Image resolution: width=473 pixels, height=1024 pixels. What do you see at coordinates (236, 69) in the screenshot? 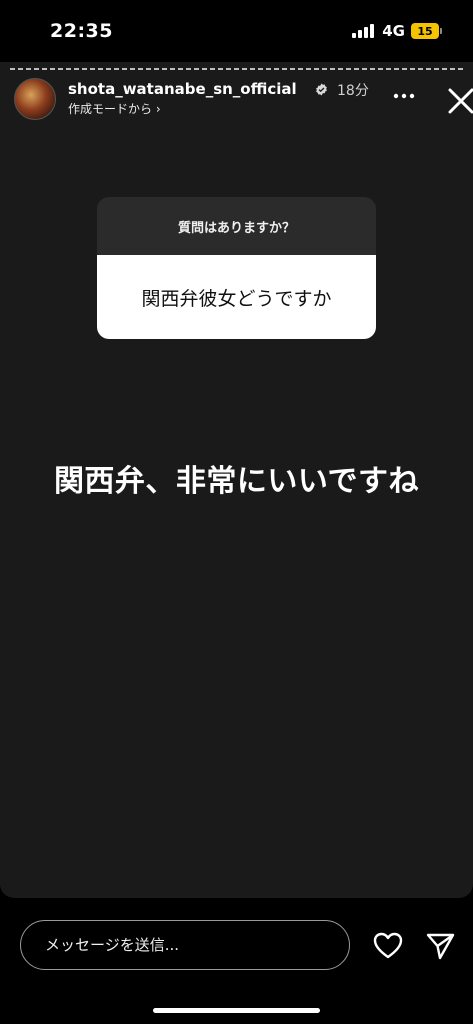
I see `story-progress-bar` at bounding box center [236, 69].